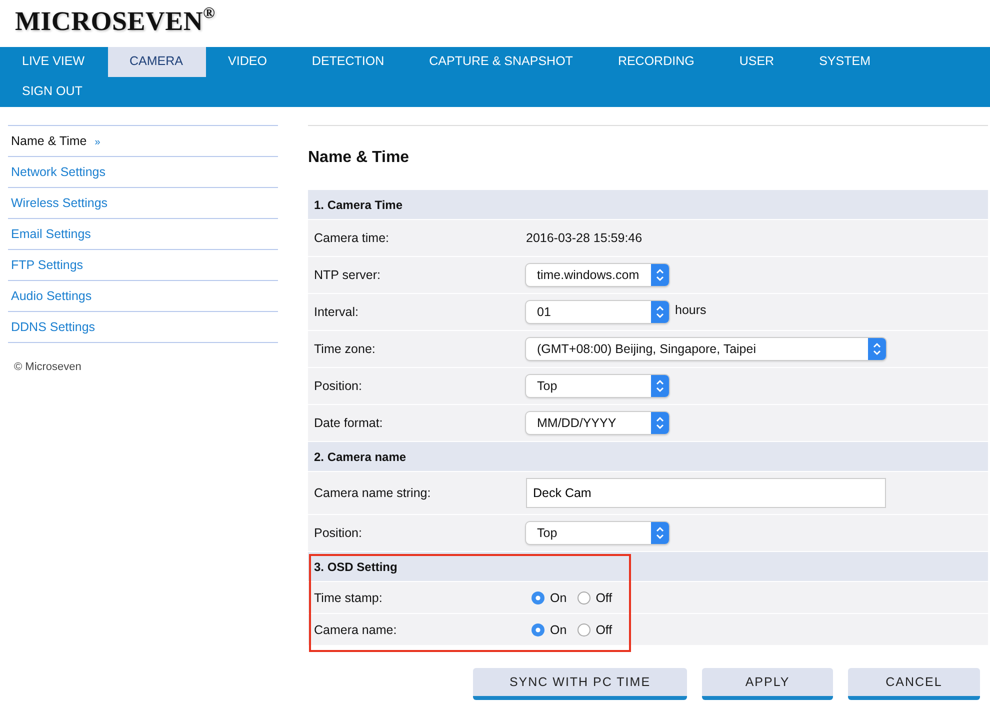 This screenshot has width=990, height=711. What do you see at coordinates (358, 205) in the screenshot?
I see `section-title: 1. Camera Time` at bounding box center [358, 205].